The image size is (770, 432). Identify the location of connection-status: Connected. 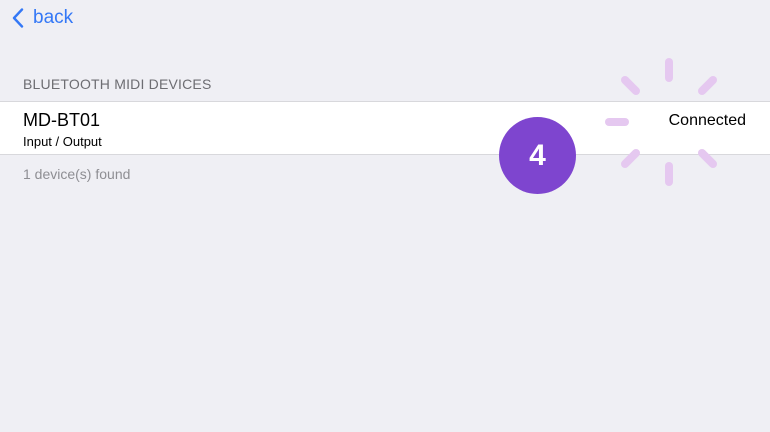
(707, 120).